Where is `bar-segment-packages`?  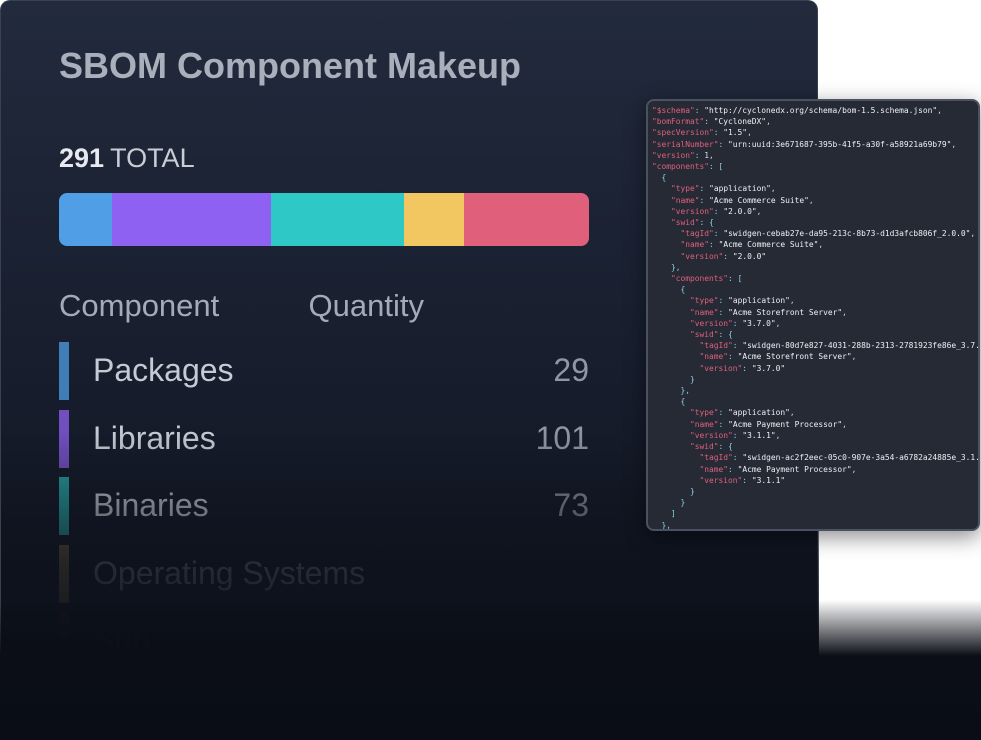
bar-segment-packages is located at coordinates (85, 219).